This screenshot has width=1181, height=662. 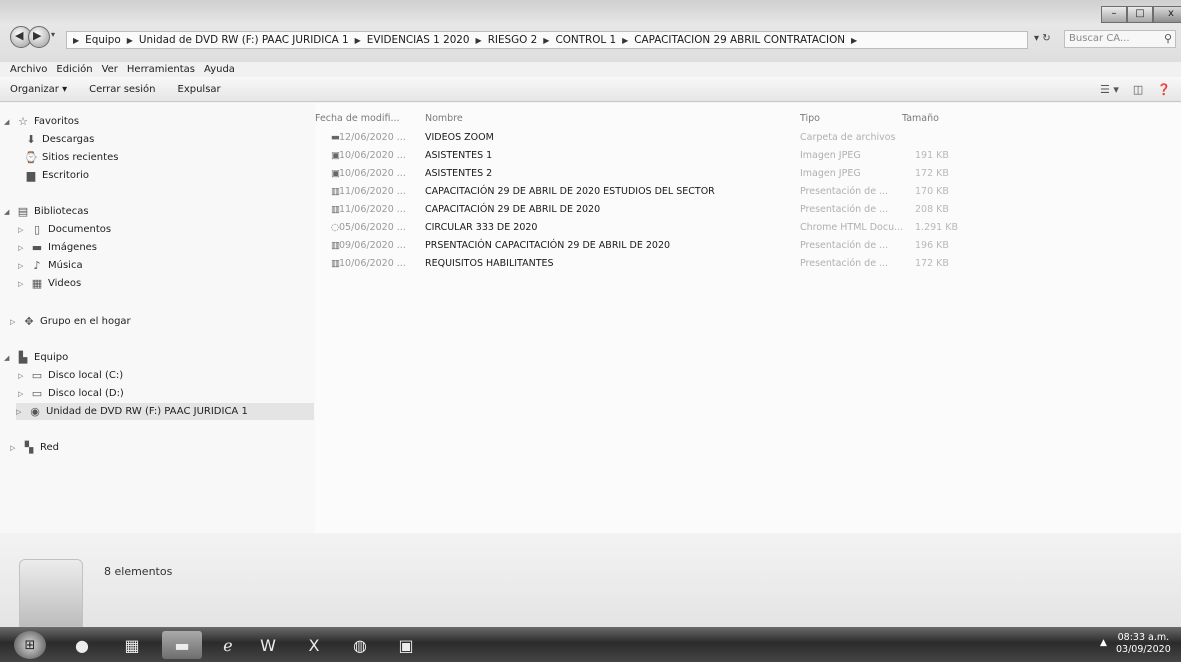 I want to click on menu-ayuda: Ayuda, so click(x=219, y=69).